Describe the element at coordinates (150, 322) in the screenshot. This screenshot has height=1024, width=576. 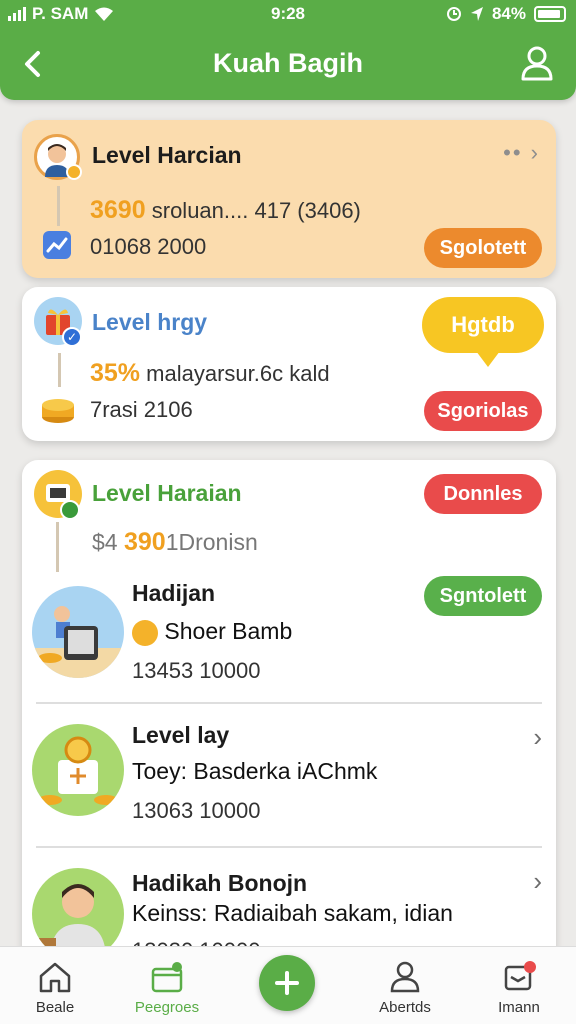
I see `card-title: Level hrgy` at that location.